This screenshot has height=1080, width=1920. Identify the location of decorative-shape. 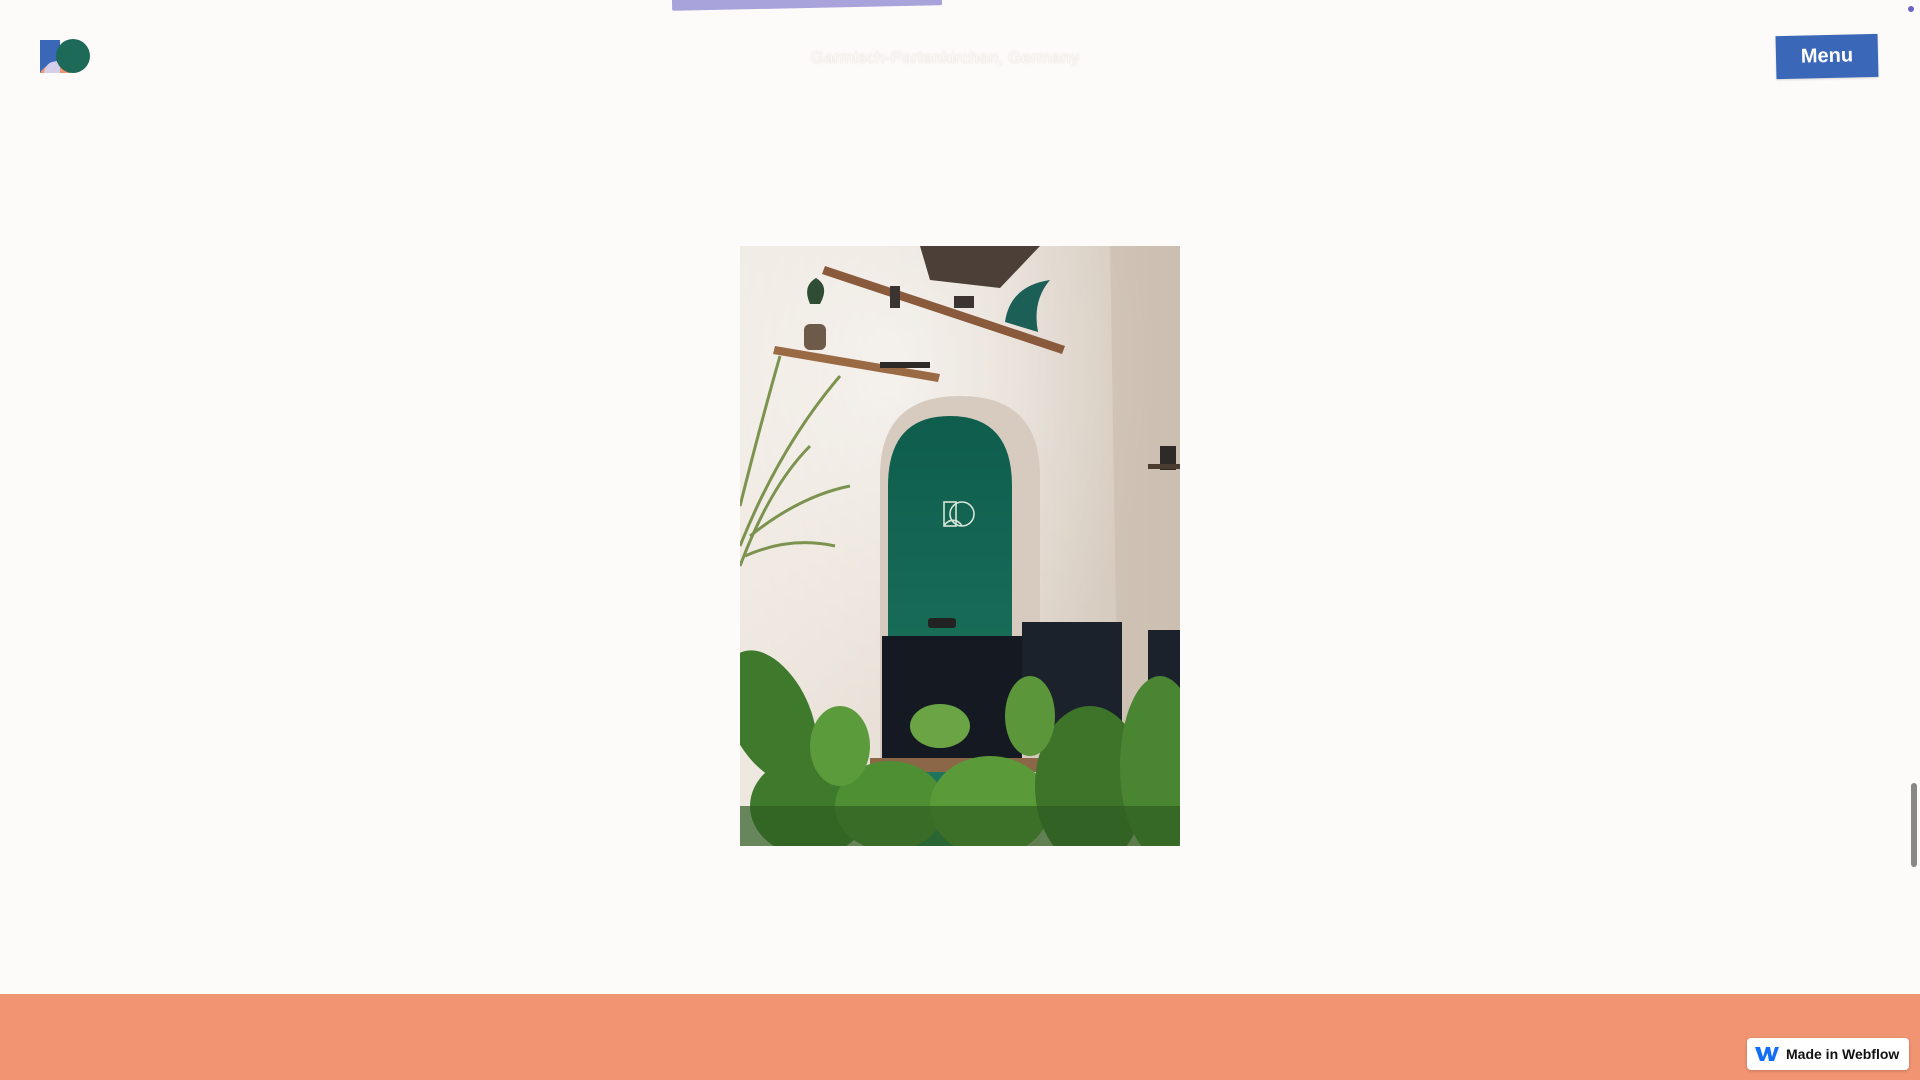
(807, 5).